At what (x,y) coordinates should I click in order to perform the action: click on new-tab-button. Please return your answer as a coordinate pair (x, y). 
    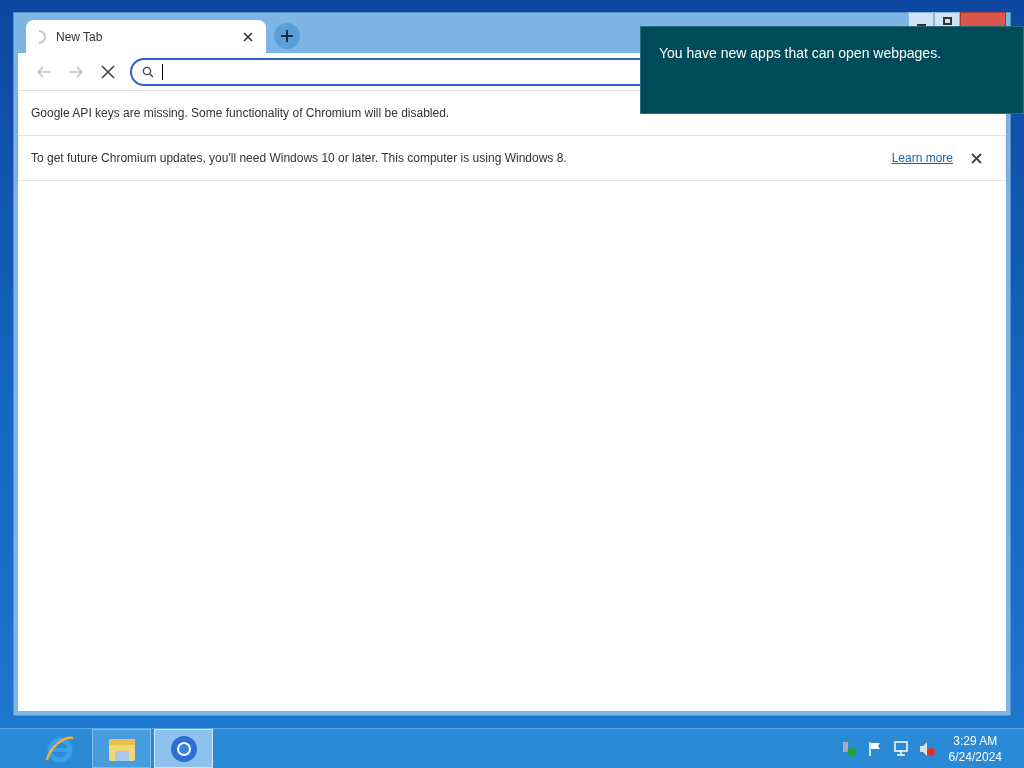
    Looking at the image, I should click on (287, 36).